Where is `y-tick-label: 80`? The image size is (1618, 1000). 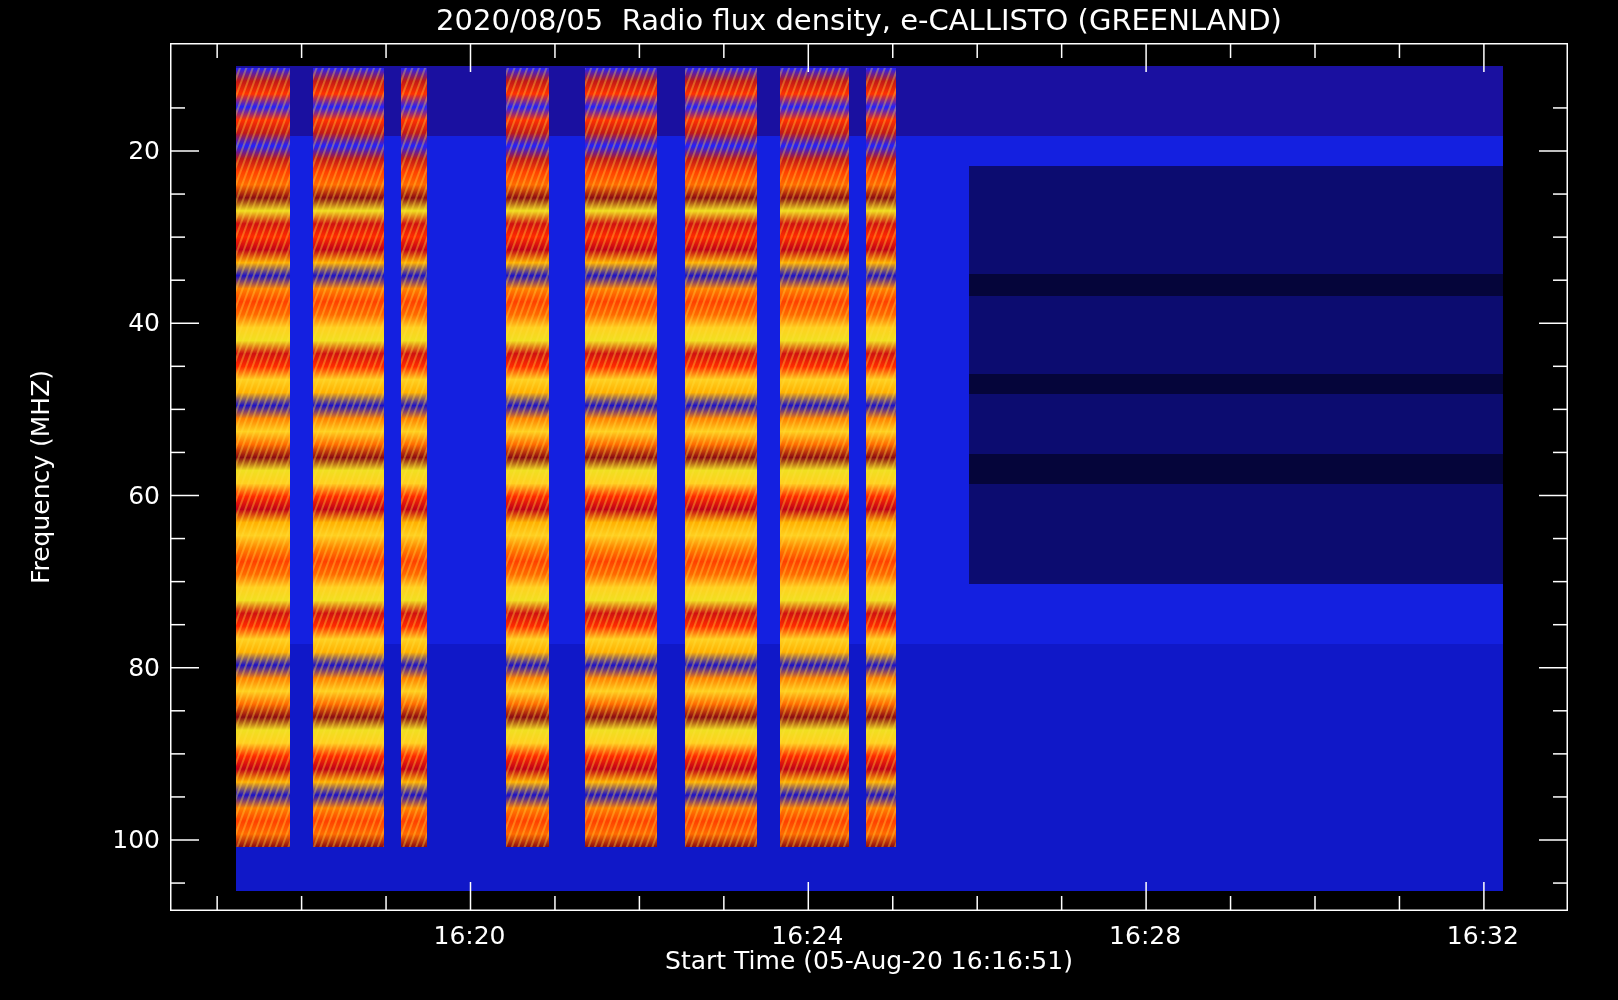 y-tick-label: 80 is located at coordinates (144, 667).